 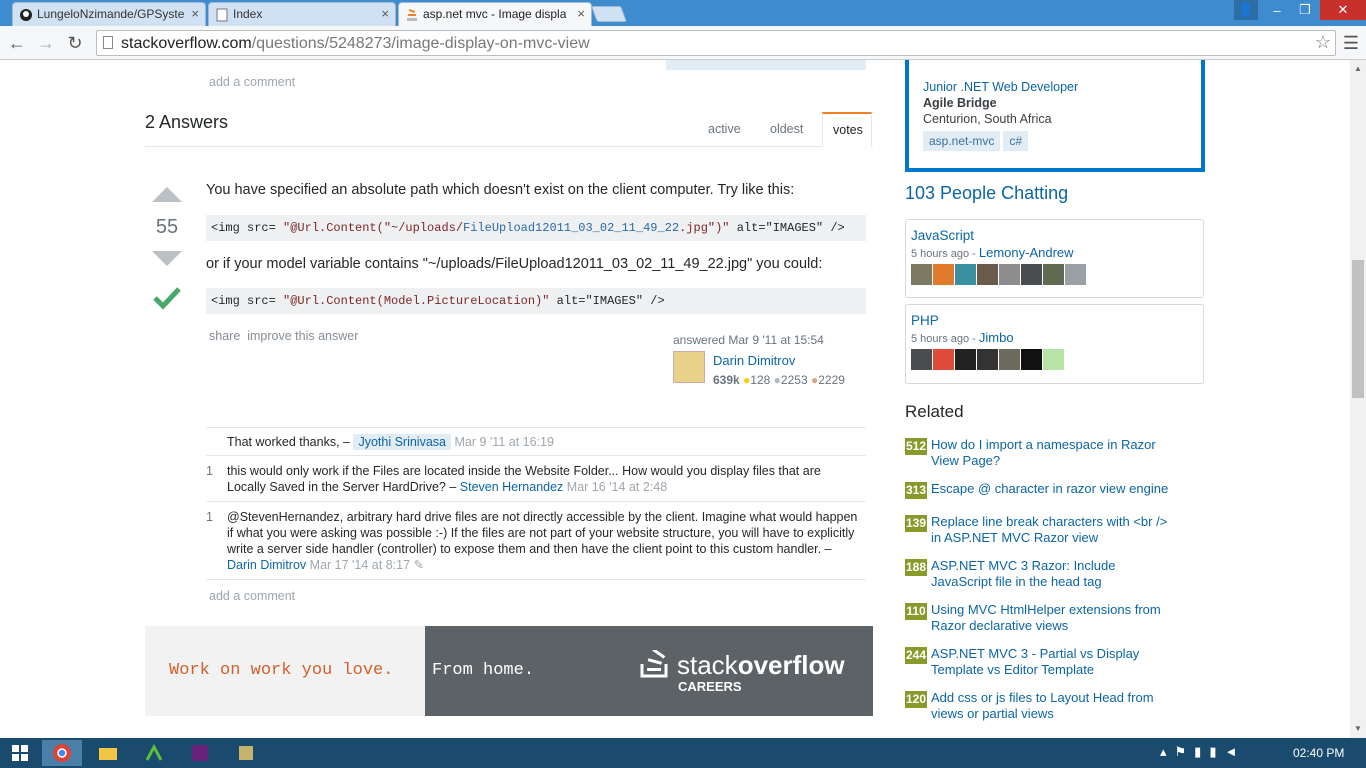 I want to click on visual-studio-taskbar-icon, so click(x=200, y=753).